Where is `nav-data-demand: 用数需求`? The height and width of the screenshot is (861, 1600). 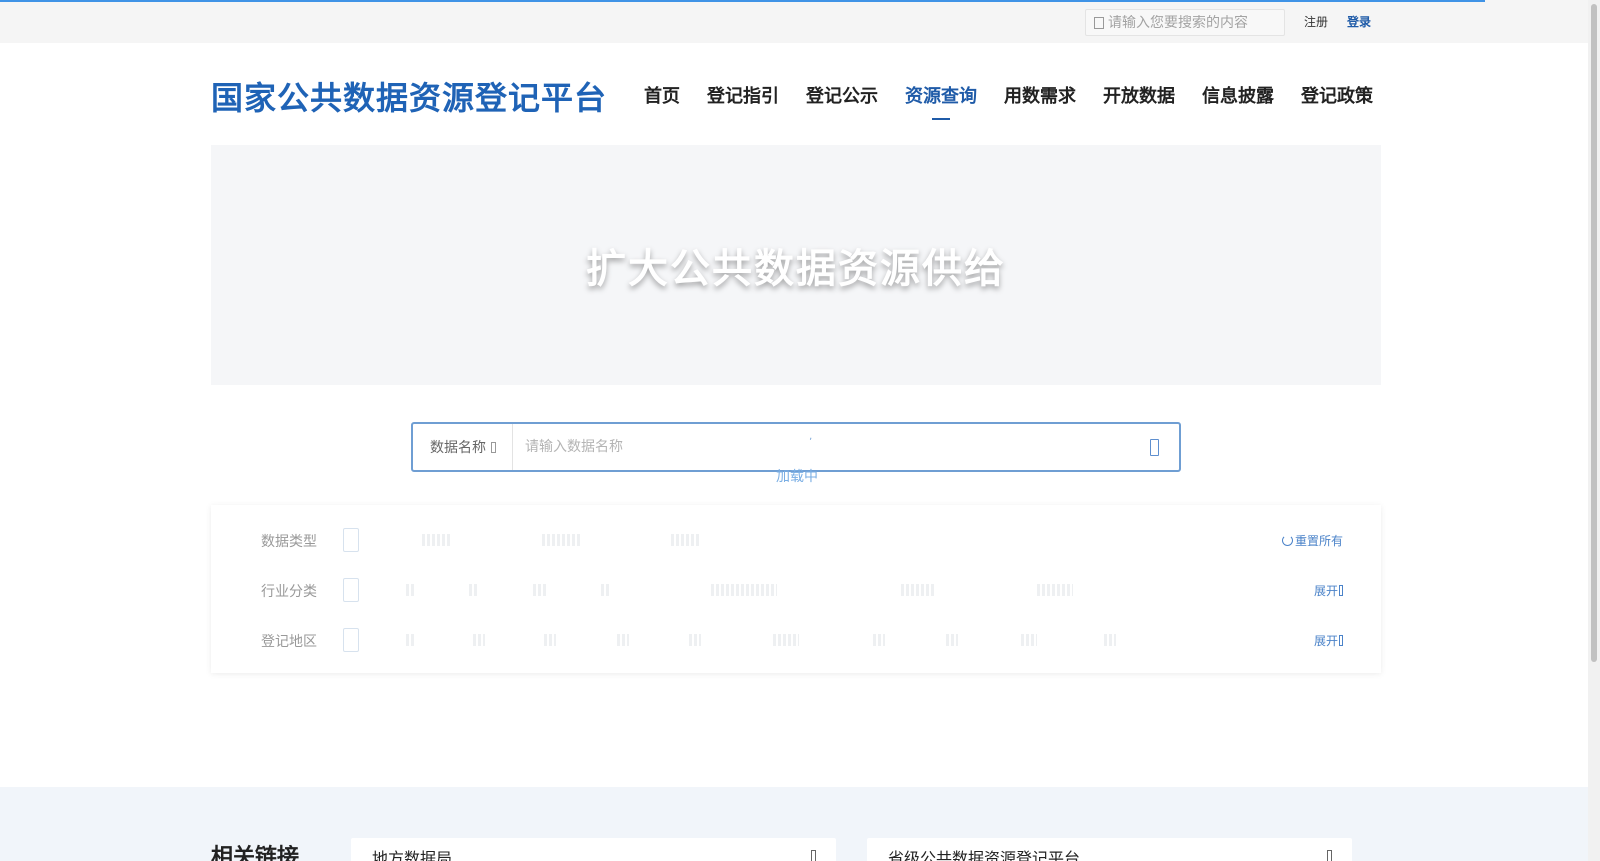 nav-data-demand: 用数需求 is located at coordinates (1040, 95).